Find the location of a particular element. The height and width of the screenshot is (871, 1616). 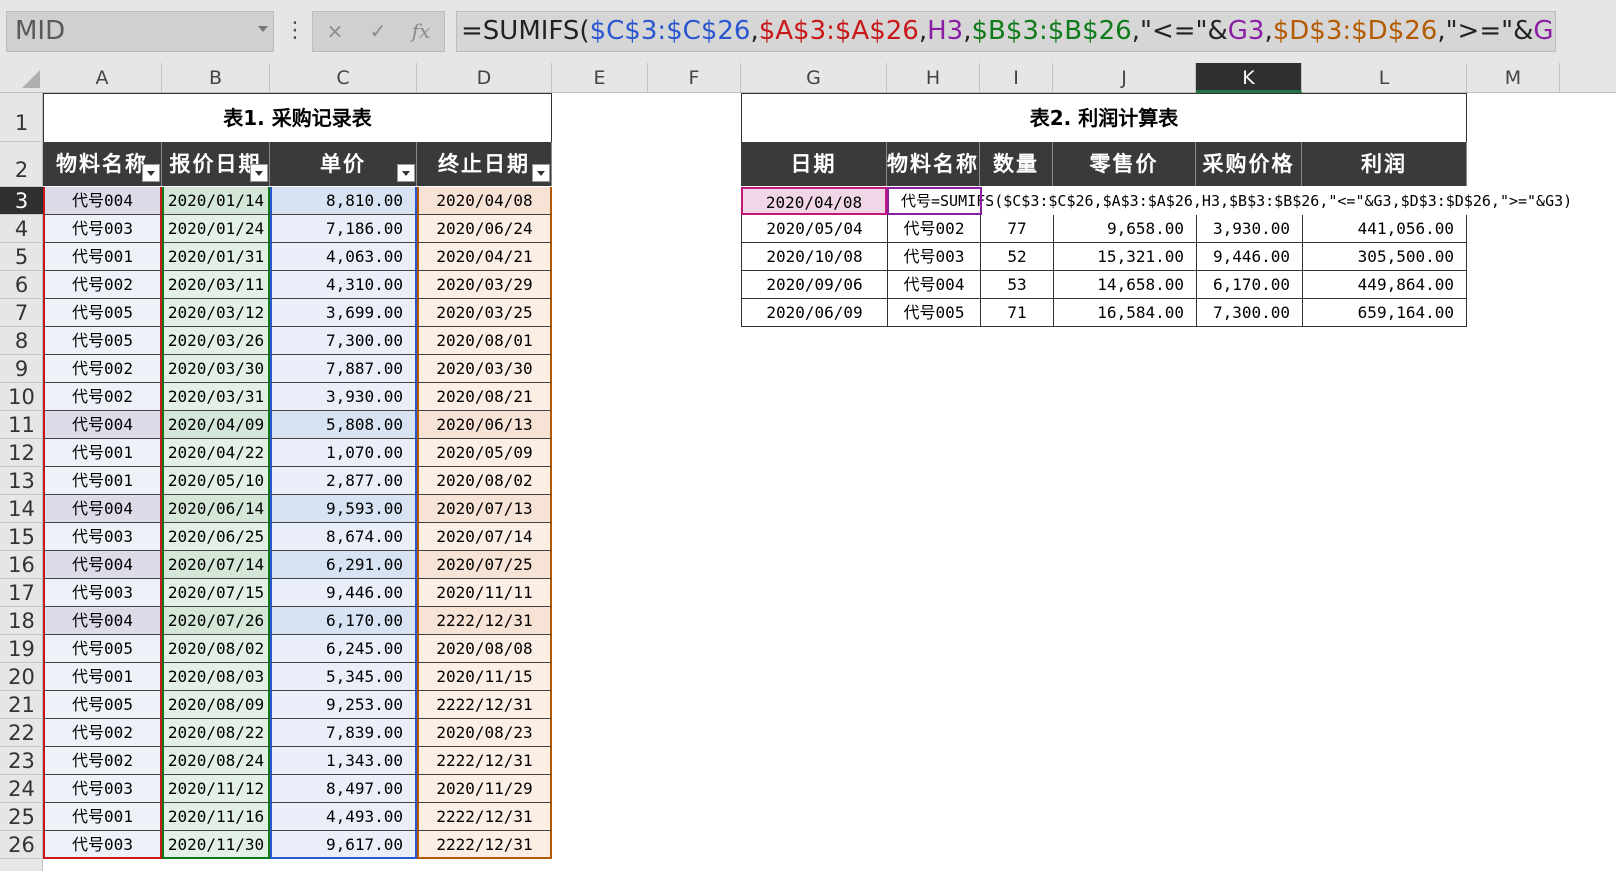

table1-cell: 4,063.00 is located at coordinates (343, 257).